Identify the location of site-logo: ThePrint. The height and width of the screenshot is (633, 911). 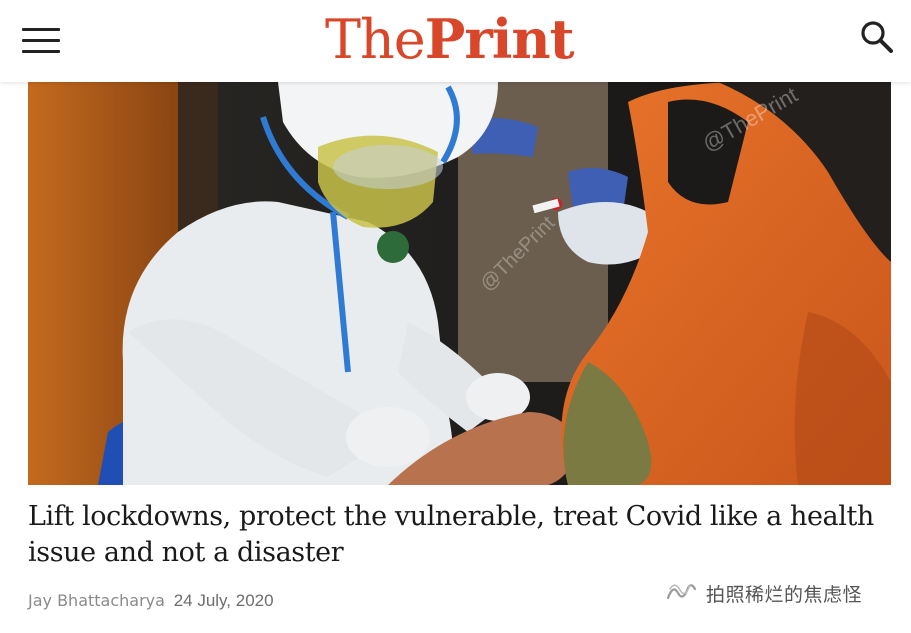
(460, 39).